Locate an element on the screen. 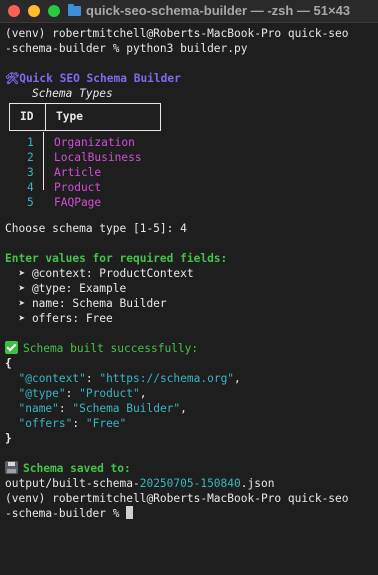 The height and width of the screenshot is (575, 378). json-line: "@type": "Product", is located at coordinates (82, 393).